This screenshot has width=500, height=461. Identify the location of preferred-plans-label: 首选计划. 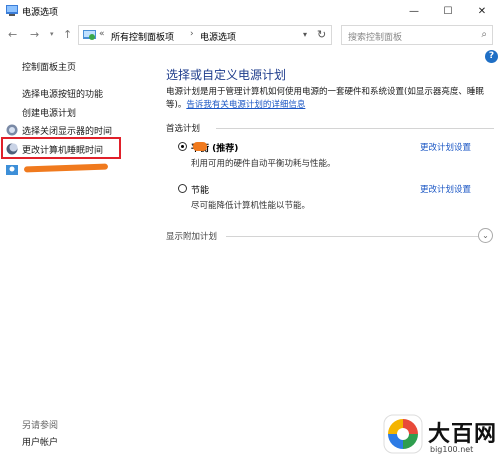
(183, 129).